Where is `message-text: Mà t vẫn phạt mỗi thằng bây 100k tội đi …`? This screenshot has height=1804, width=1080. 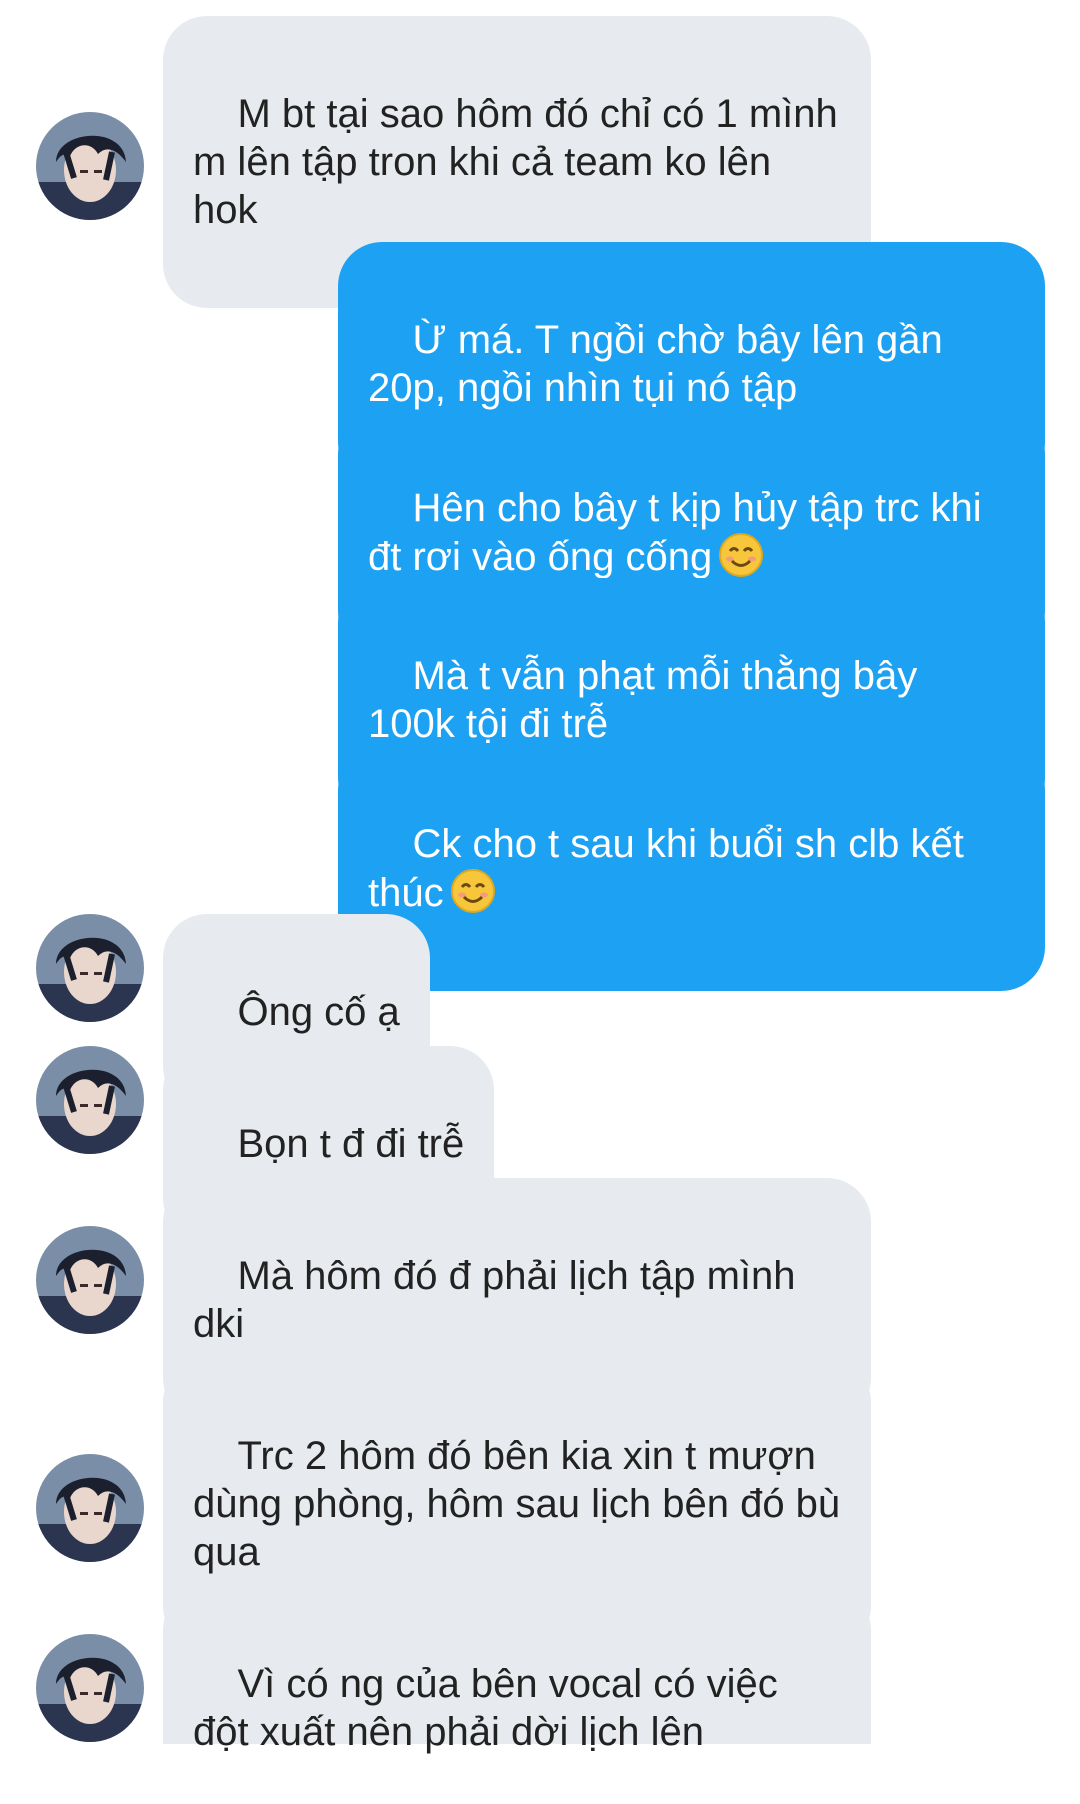
message-text: Mà t vẫn phạt mỗi thằng bây 100k tội đi … is located at coordinates (648, 700).